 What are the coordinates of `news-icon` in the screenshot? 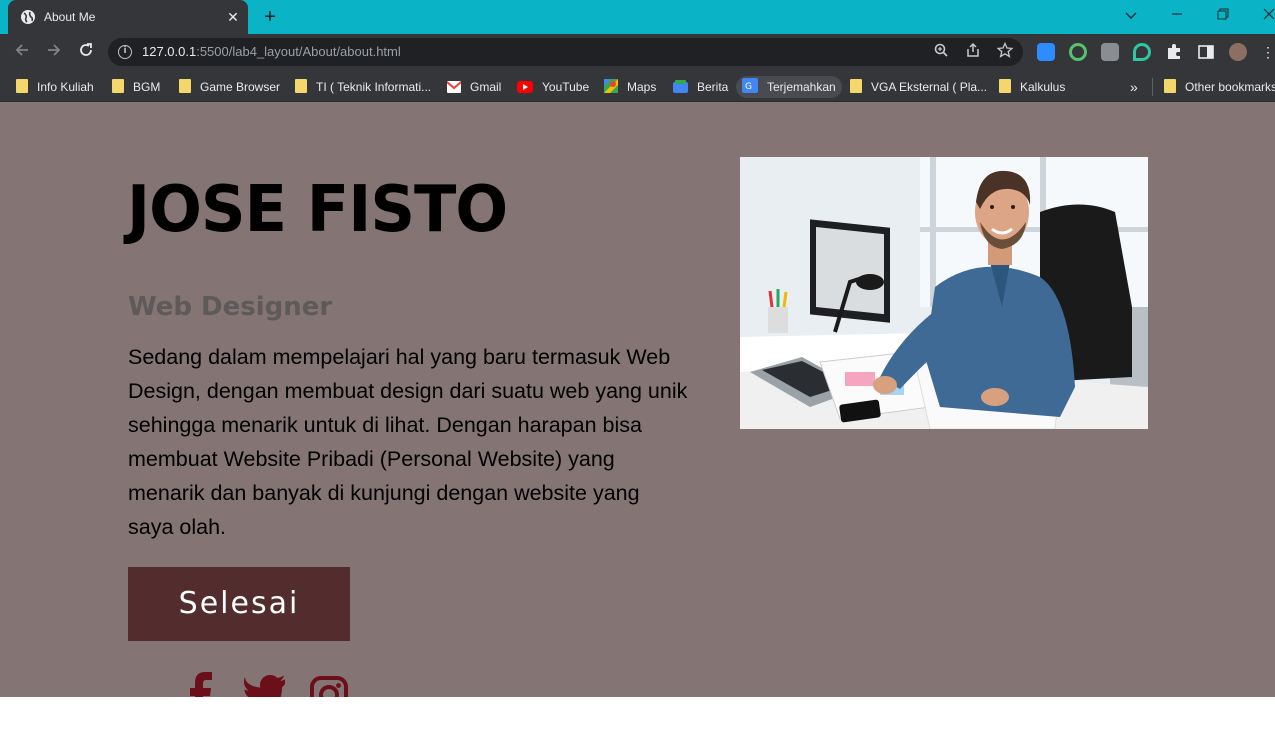 It's located at (680, 86).